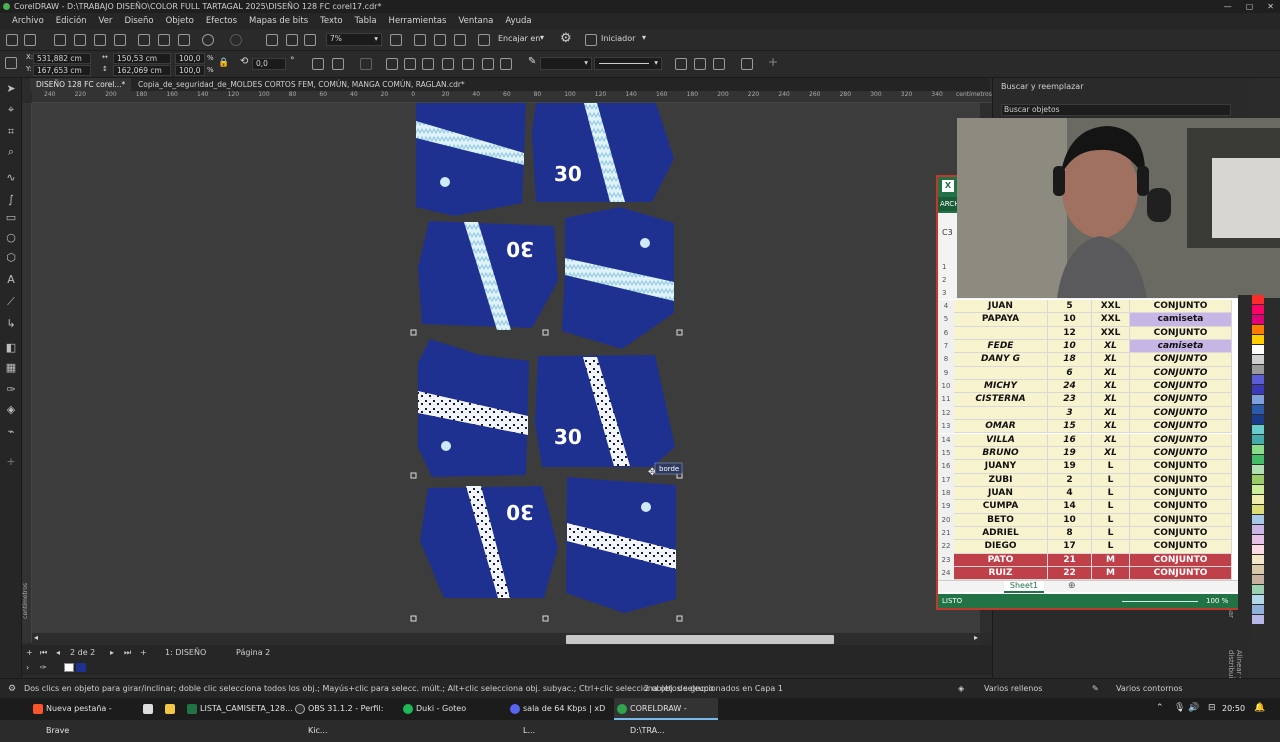 Image resolution: width=1280 pixels, height=742 pixels. I want to click on export-file-icon, so click(292, 40).